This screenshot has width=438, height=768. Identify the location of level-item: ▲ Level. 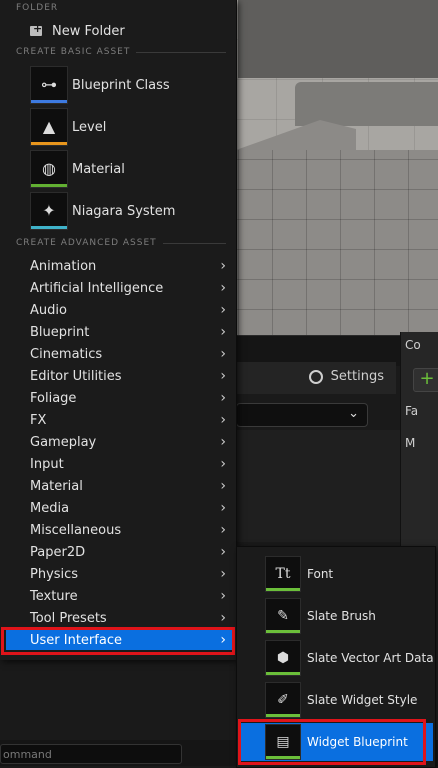
(68, 127).